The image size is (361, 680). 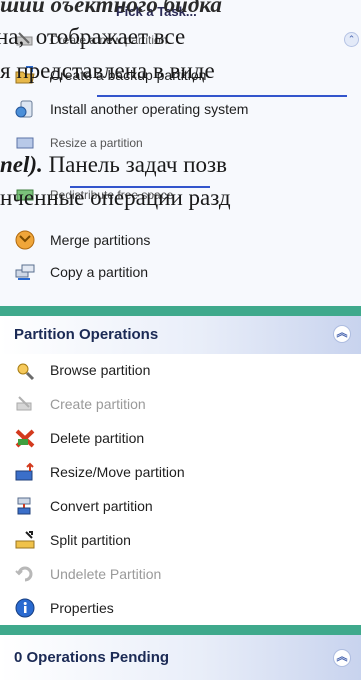 What do you see at coordinates (149, 109) in the screenshot?
I see `task-label: Install another operating system` at bounding box center [149, 109].